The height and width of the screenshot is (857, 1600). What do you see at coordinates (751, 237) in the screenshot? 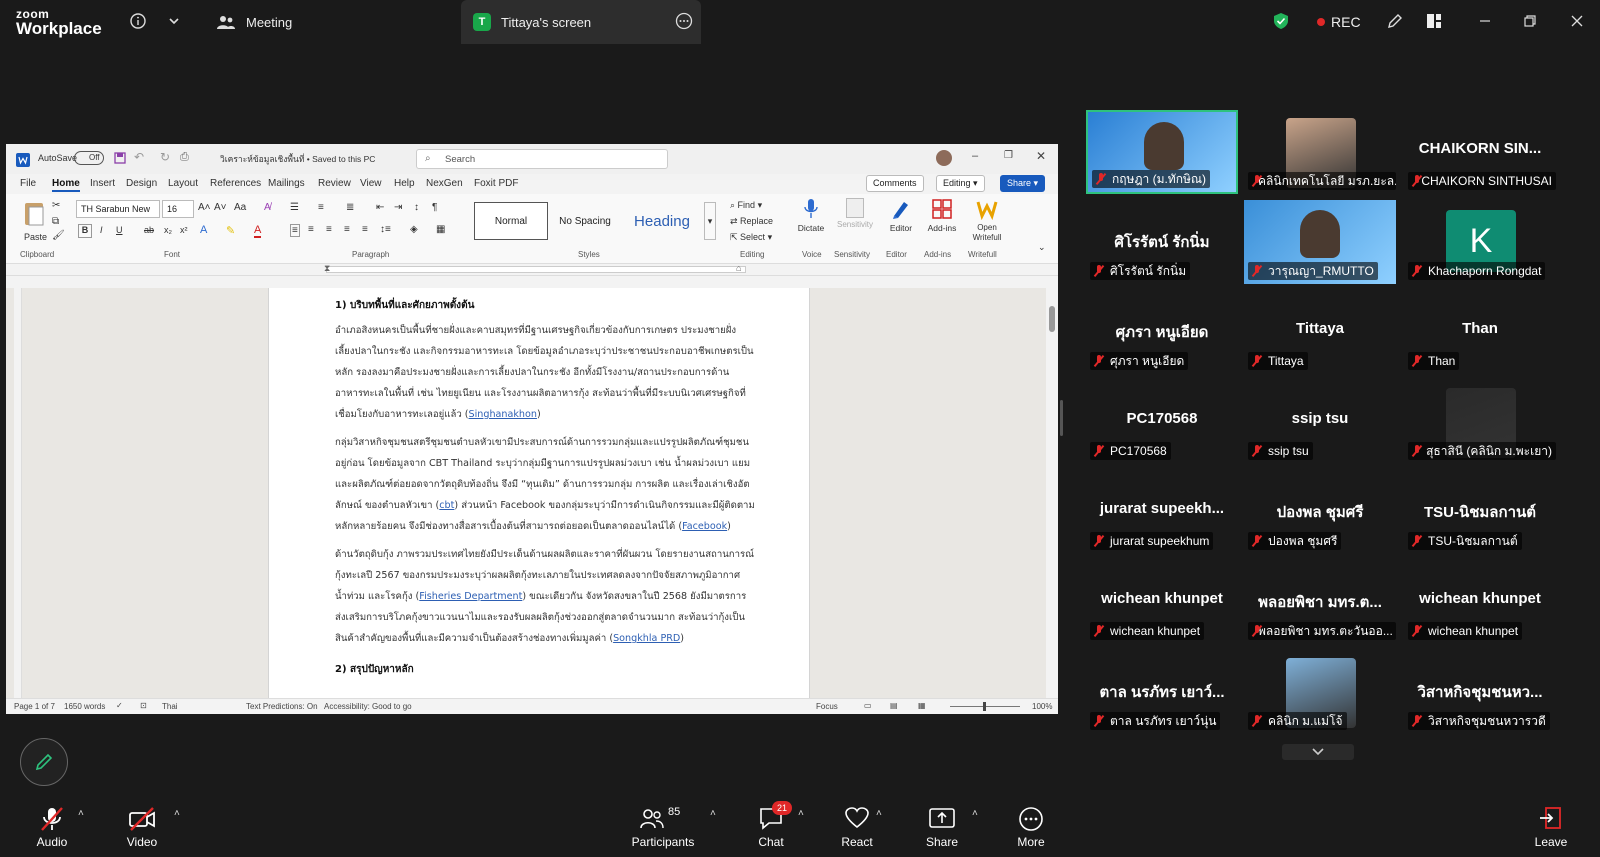
I see `select-button: ⇱ Select ▾` at bounding box center [751, 237].